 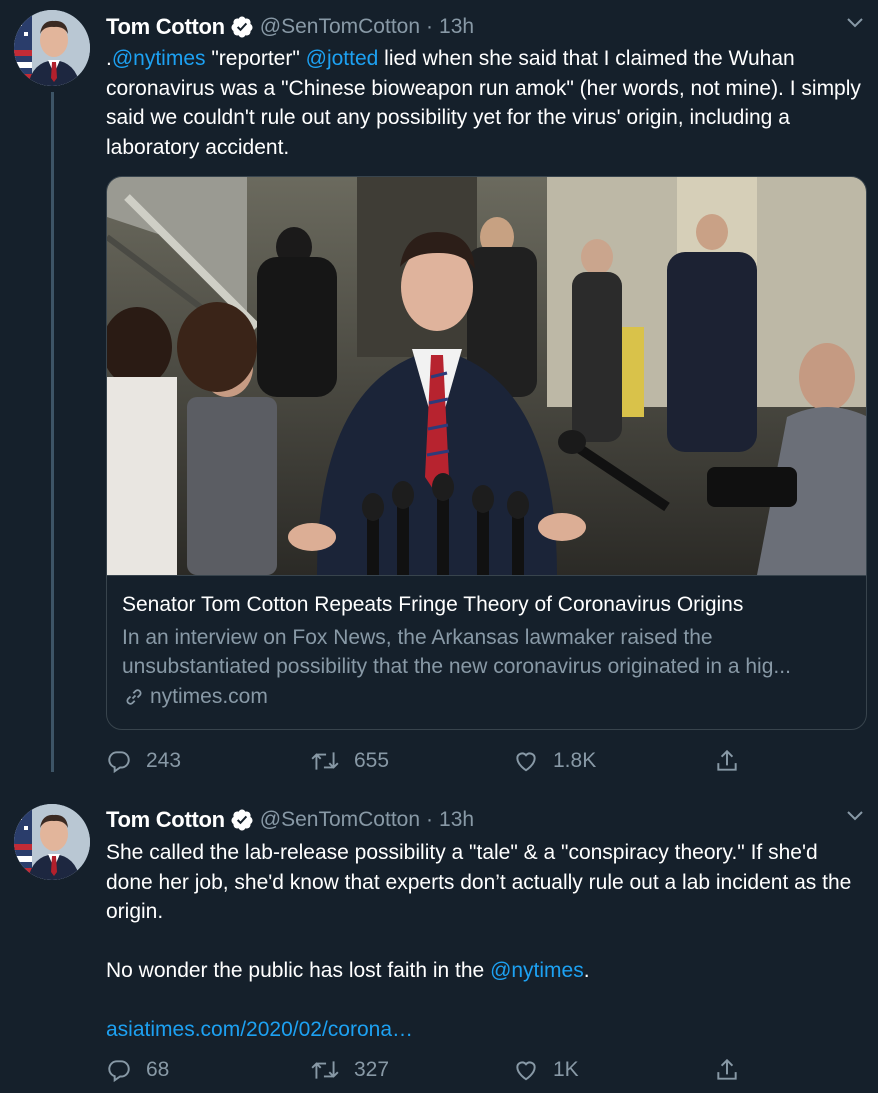 What do you see at coordinates (586, 970) in the screenshot?
I see `text-segment: .` at bounding box center [586, 970].